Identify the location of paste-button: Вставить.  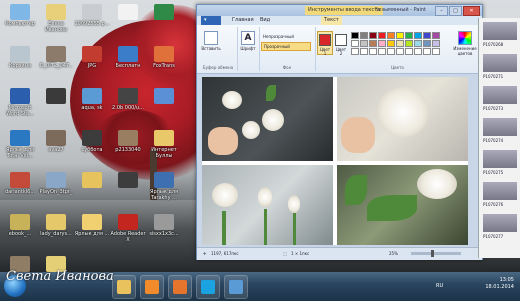
(211, 44).